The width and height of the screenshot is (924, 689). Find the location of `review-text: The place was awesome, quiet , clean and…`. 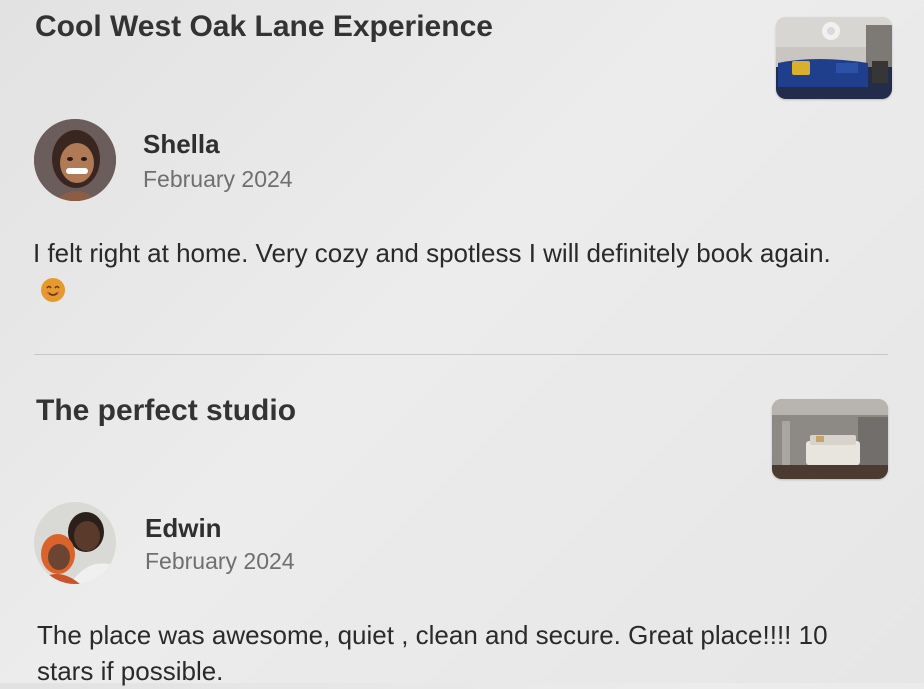

review-text: The place was awesome, quiet , clean and… is located at coordinates (432, 653).